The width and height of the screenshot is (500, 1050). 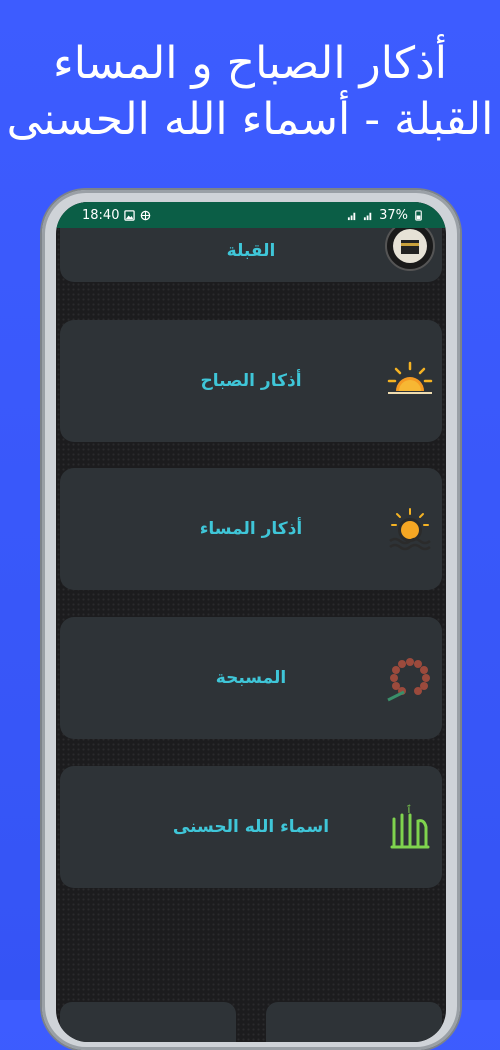 I want to click on menu-item-label: أذكار المساء, so click(x=251, y=529).